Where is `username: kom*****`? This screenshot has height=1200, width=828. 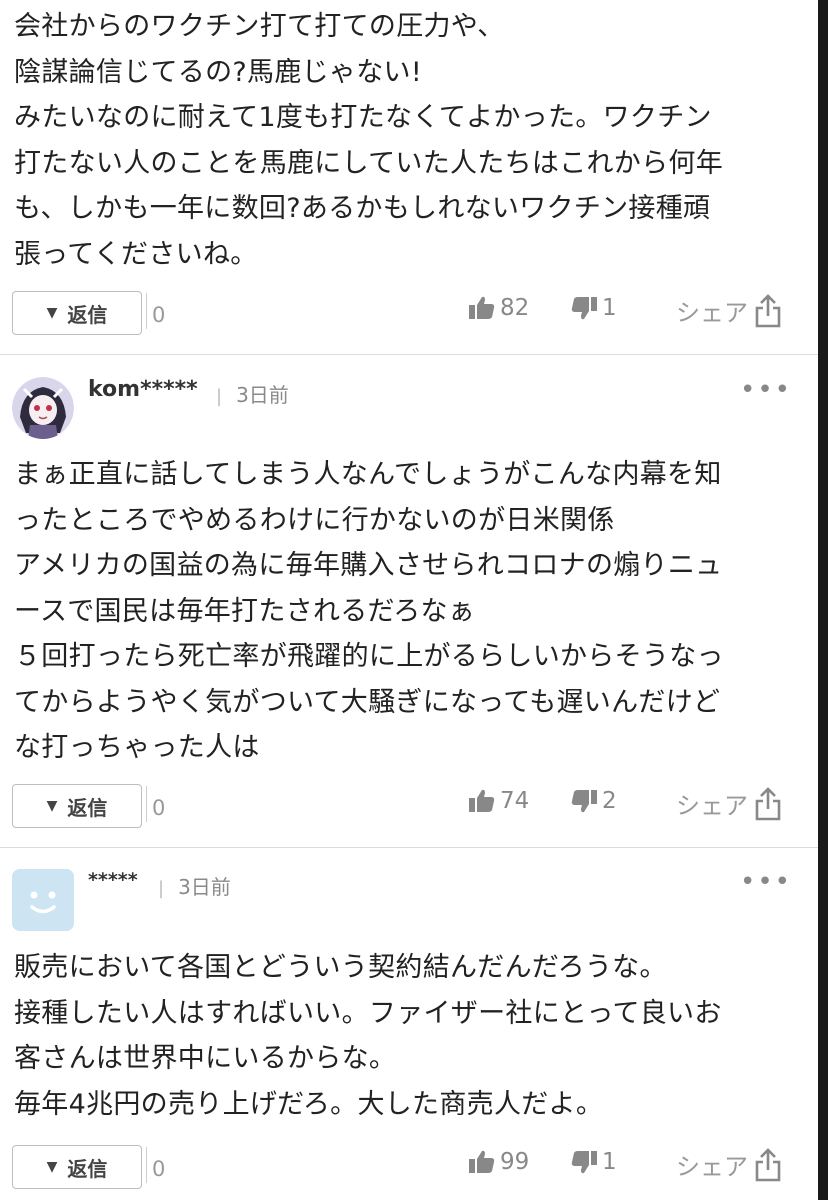
username: kom***** is located at coordinates (143, 389).